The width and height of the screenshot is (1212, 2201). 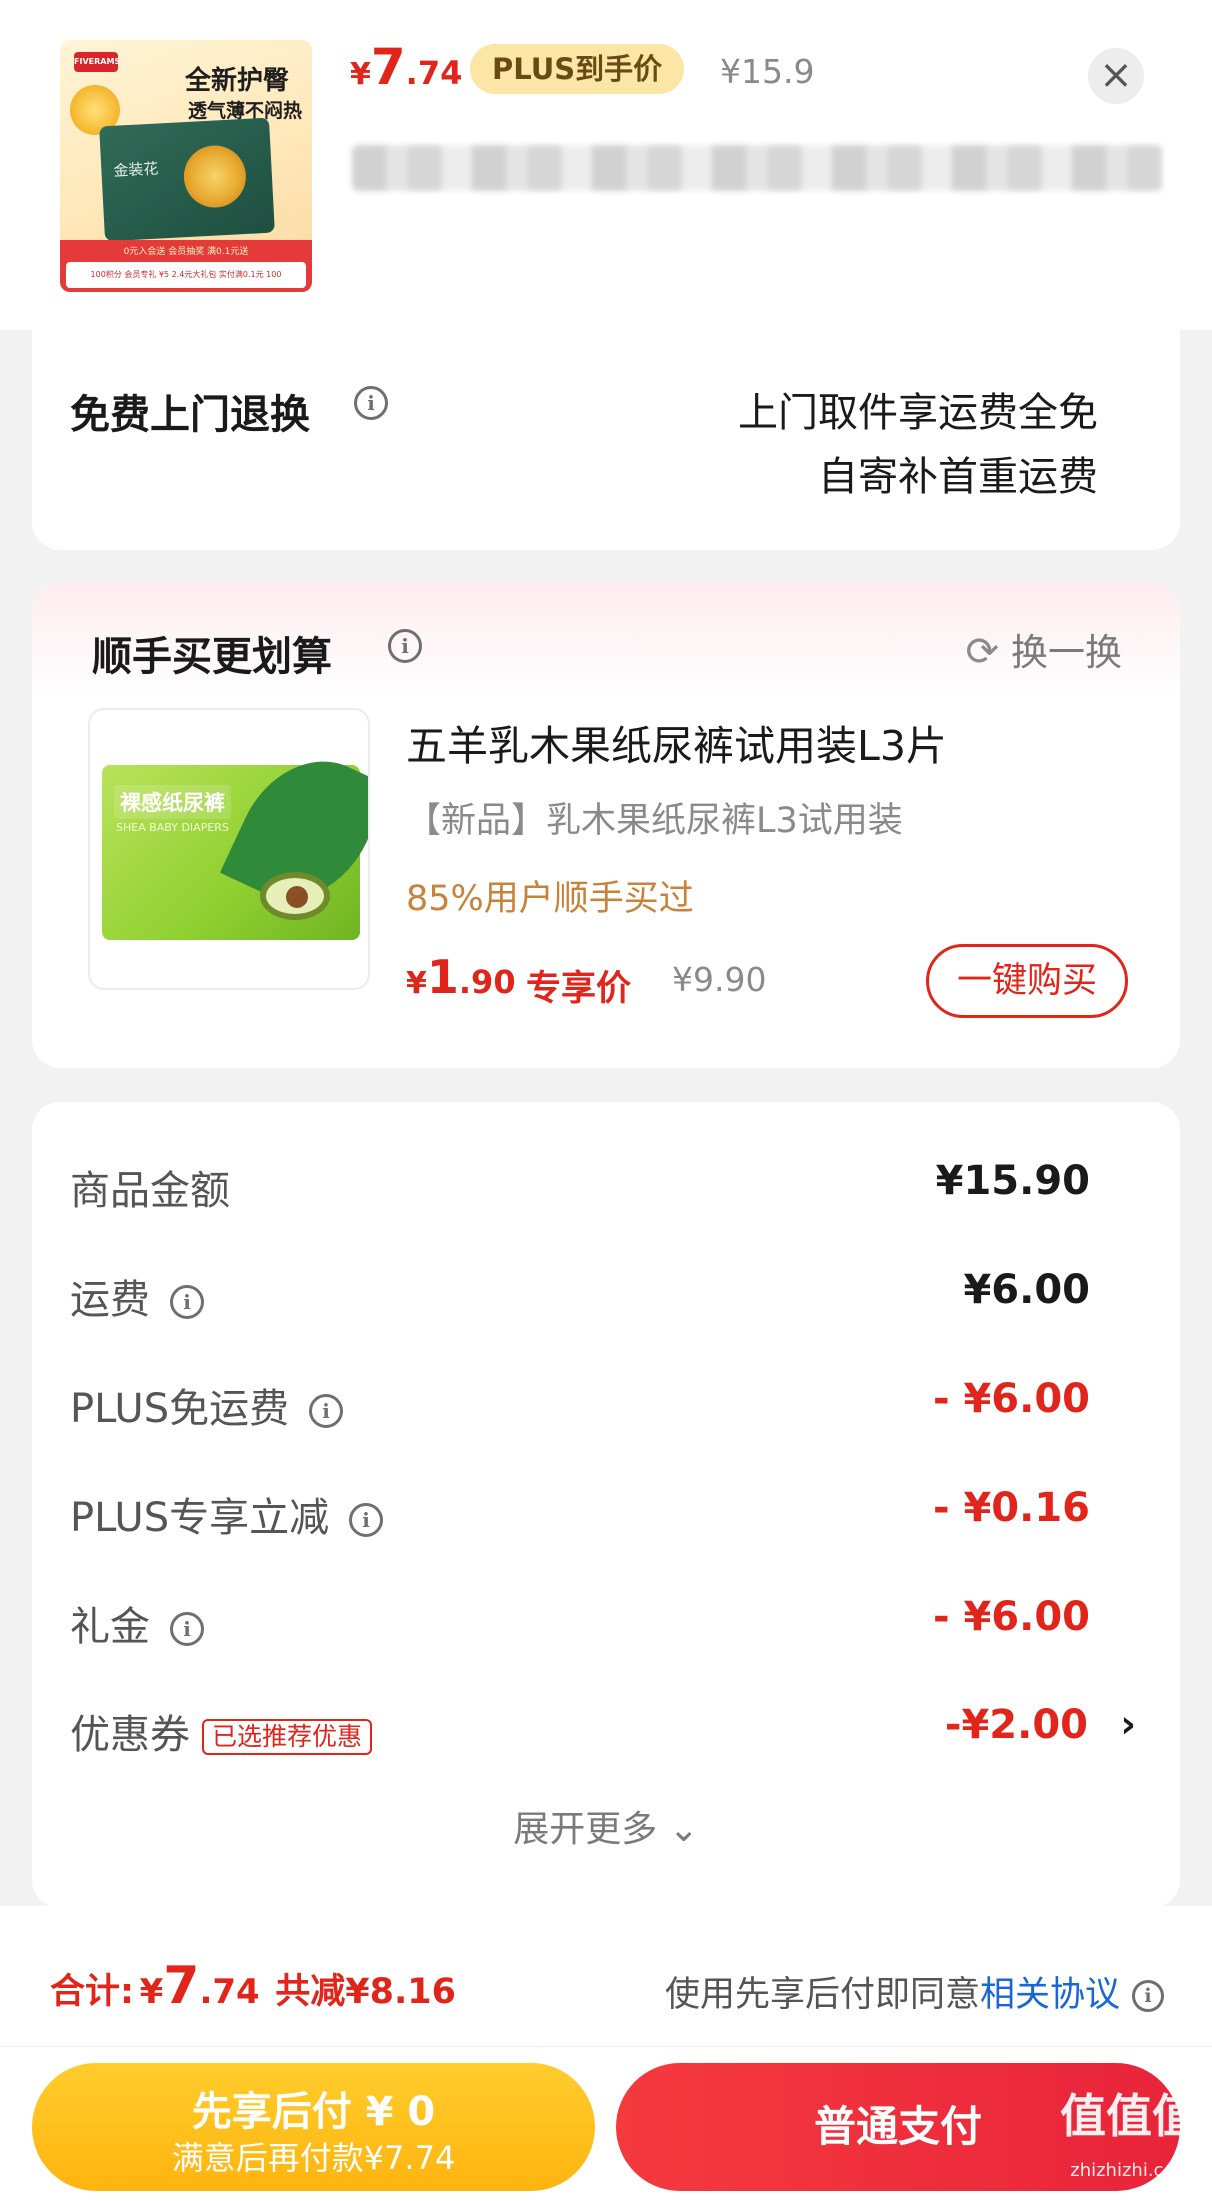 I want to click on agreement-text: 使用先享后付即同意相关协议 i, so click(x=914, y=1991).